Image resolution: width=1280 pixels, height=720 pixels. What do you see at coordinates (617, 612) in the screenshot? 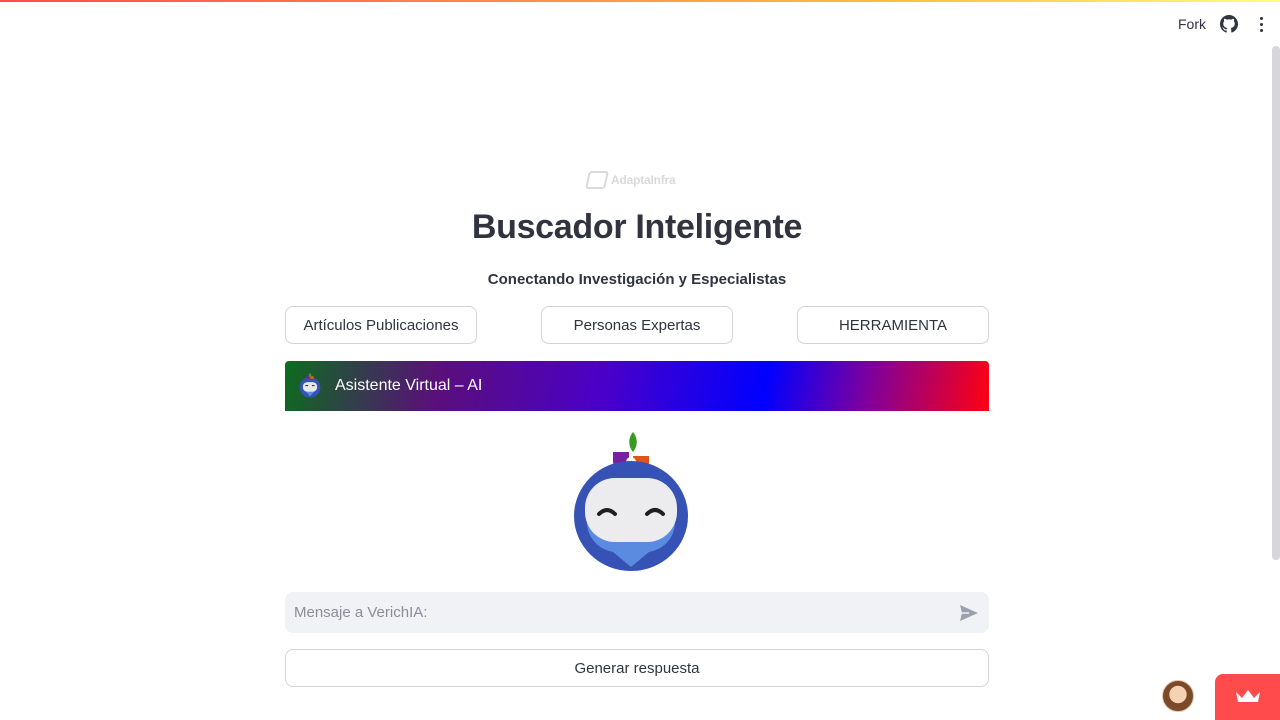
I see `chat-input` at bounding box center [617, 612].